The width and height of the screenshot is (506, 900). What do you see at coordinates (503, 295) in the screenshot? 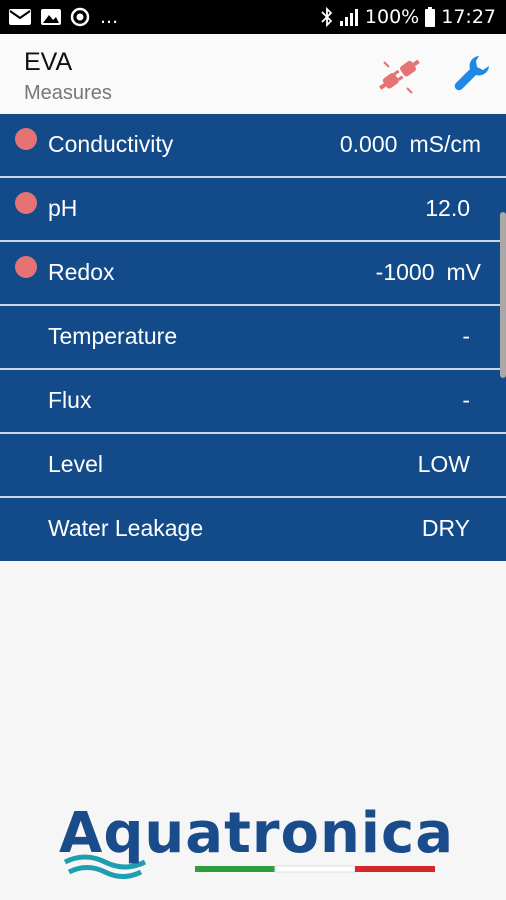
I see `scrollbar` at bounding box center [503, 295].